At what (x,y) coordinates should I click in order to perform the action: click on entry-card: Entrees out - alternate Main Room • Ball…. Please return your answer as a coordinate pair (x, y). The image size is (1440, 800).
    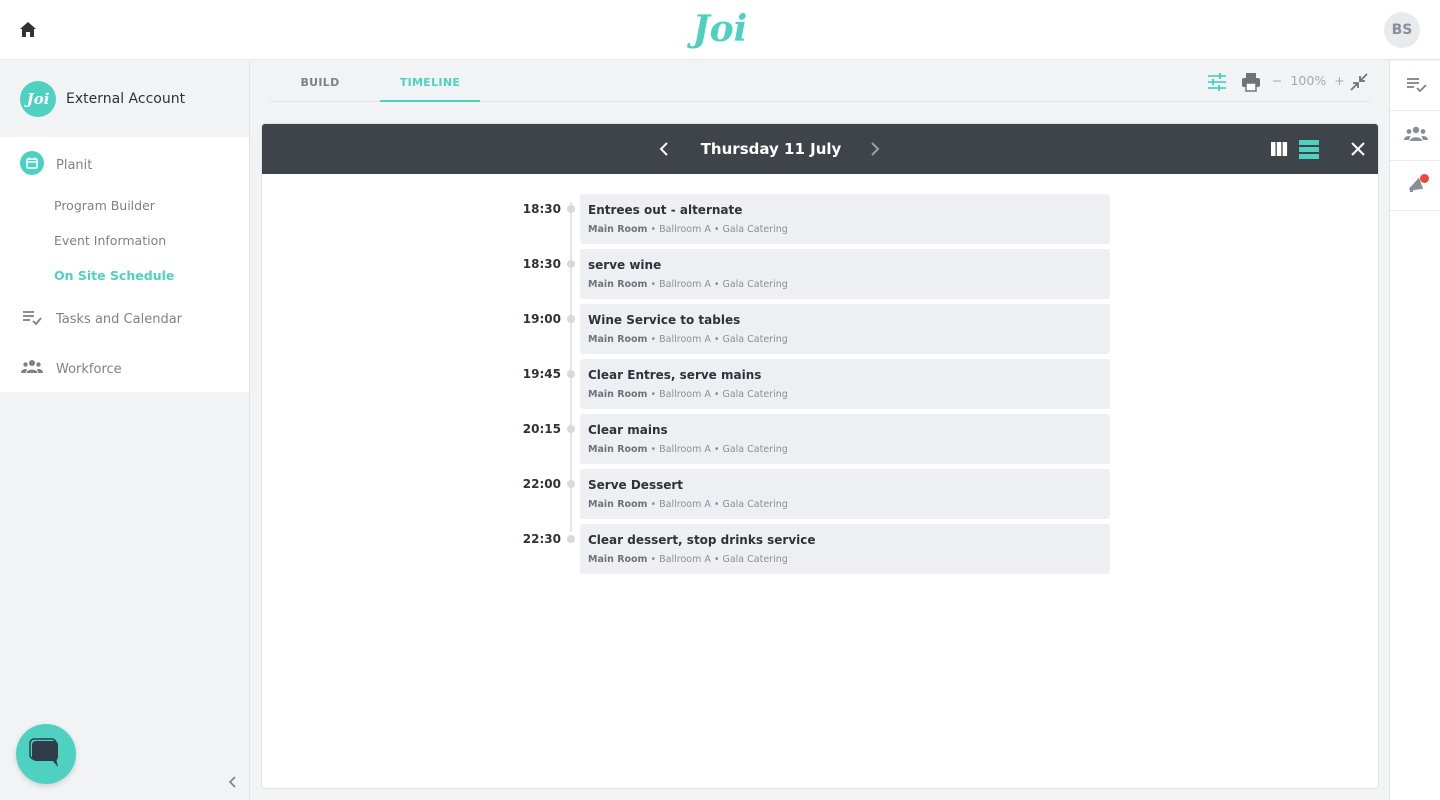
    Looking at the image, I should click on (845, 219).